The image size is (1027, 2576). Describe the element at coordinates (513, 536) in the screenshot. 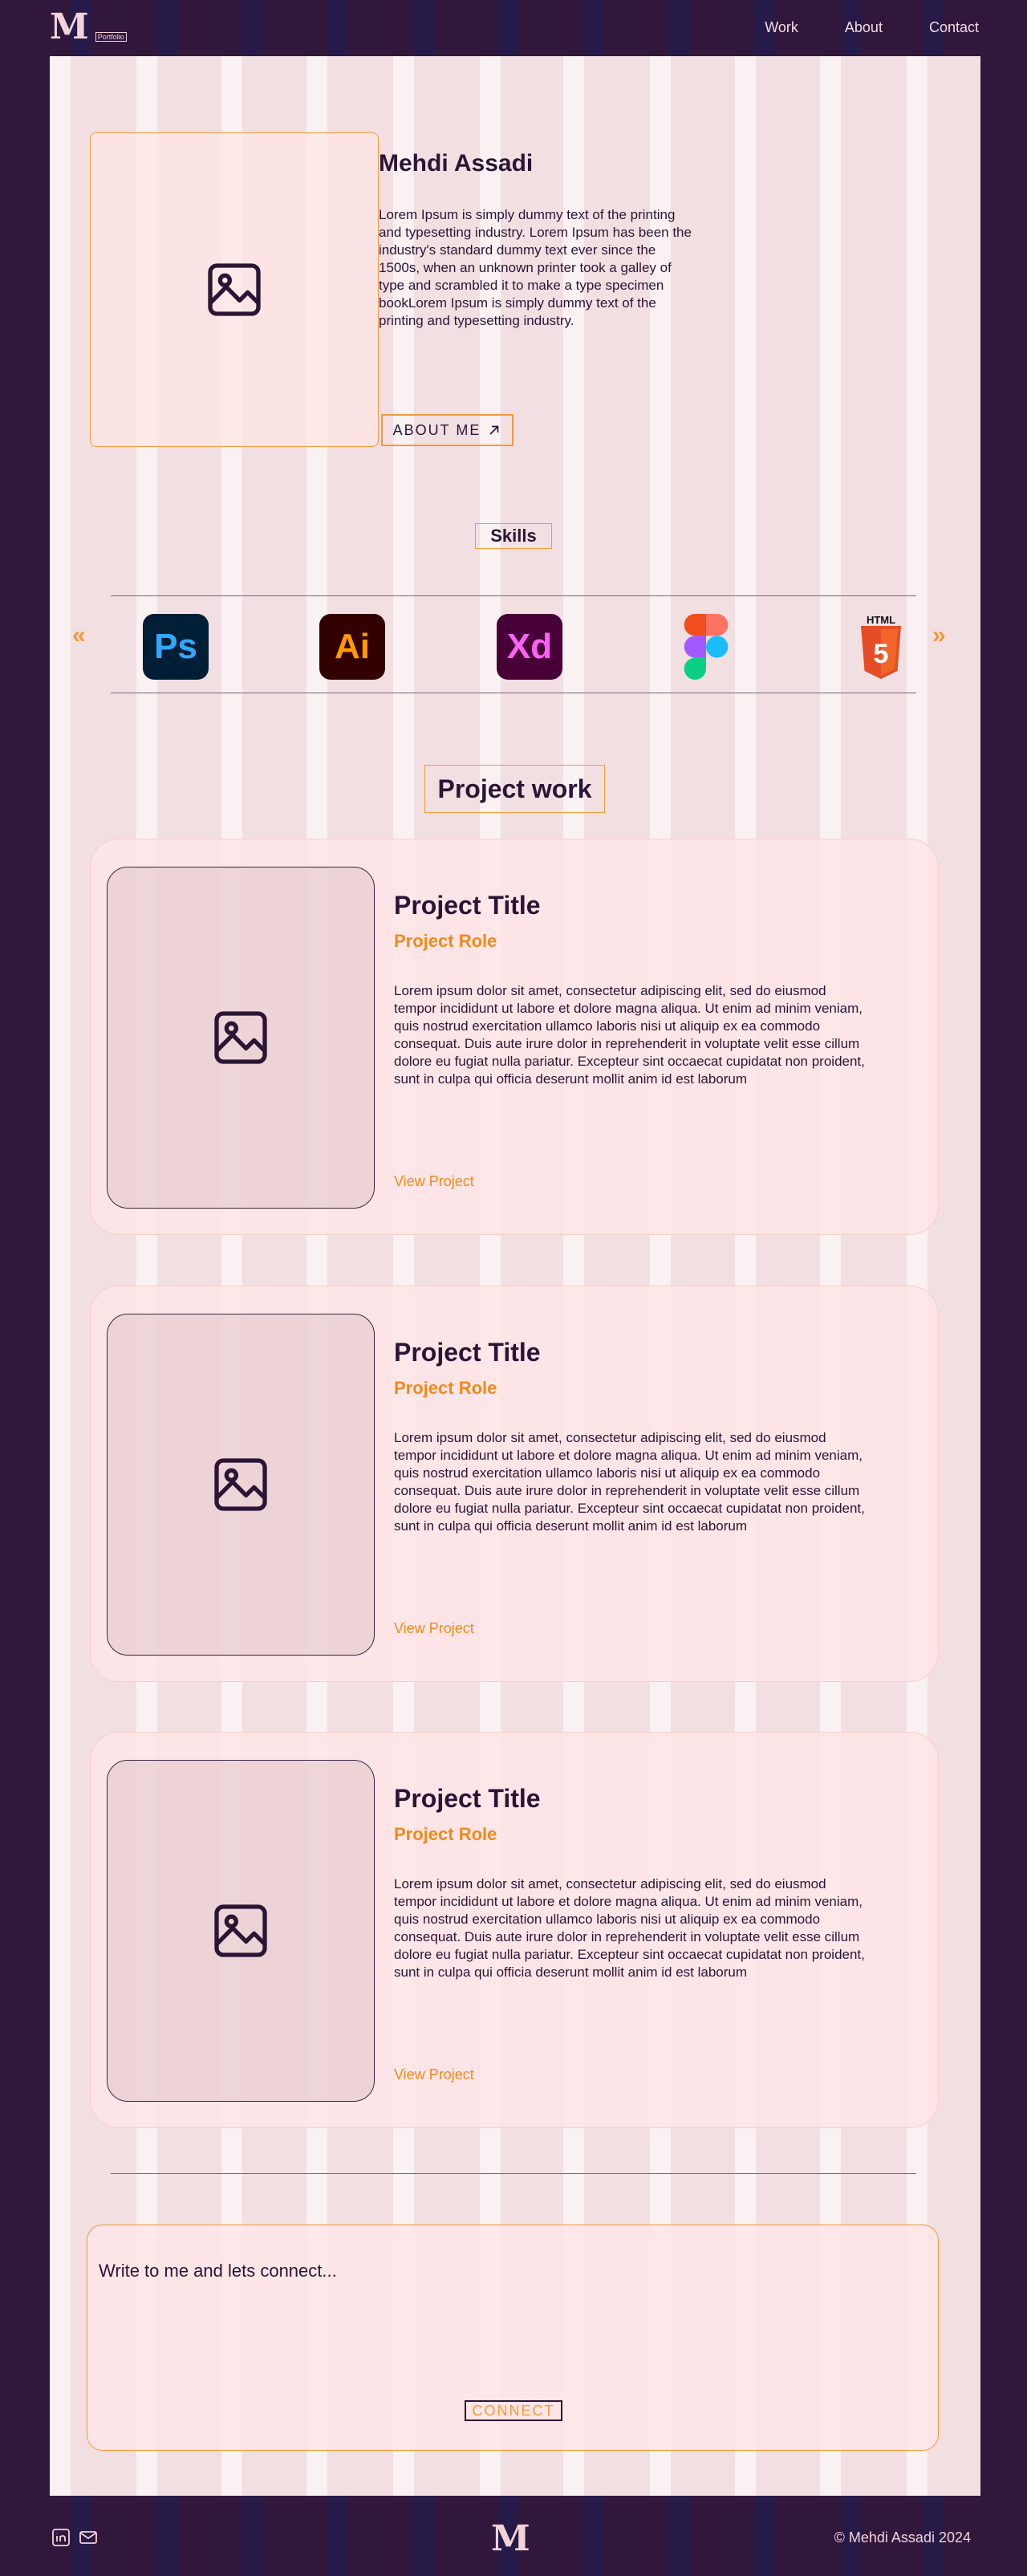

I see `skills-heading: Skills` at that location.